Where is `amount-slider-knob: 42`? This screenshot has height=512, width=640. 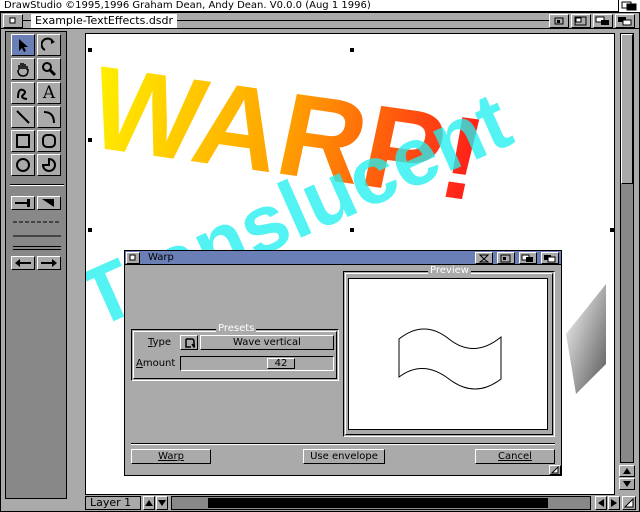
amount-slider-knob: 42 is located at coordinates (281, 363).